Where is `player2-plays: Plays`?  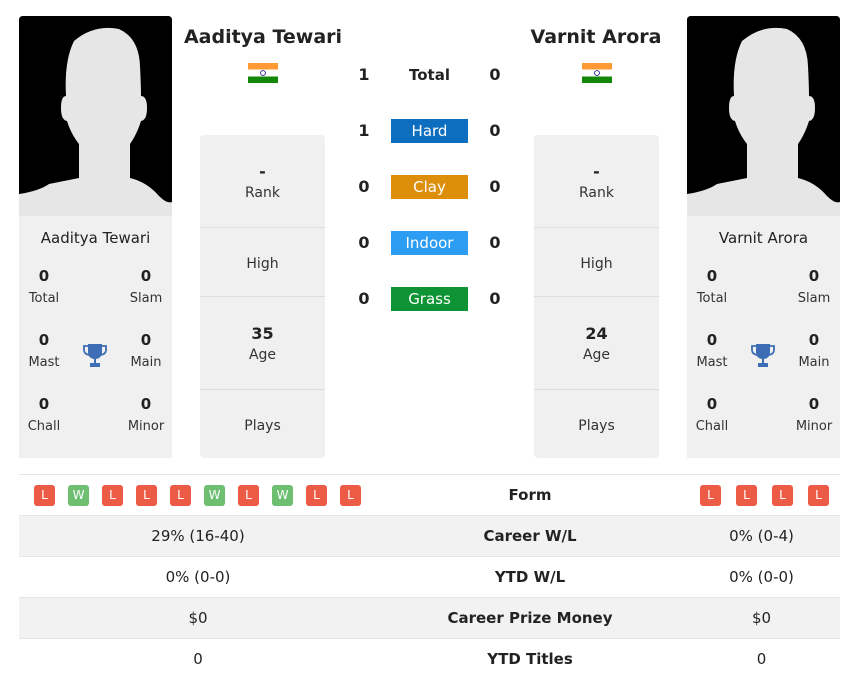 player2-plays: Plays is located at coordinates (596, 426).